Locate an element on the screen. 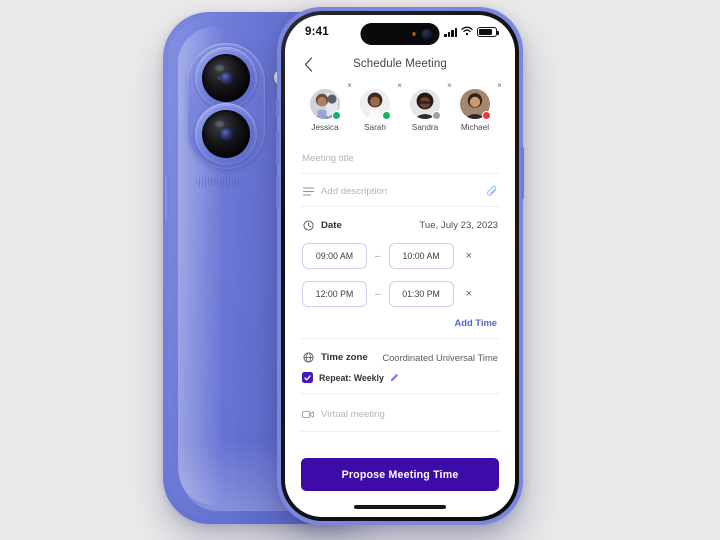 The height and width of the screenshot is (540, 720). microphone-icon is located at coordinates (219, 78).